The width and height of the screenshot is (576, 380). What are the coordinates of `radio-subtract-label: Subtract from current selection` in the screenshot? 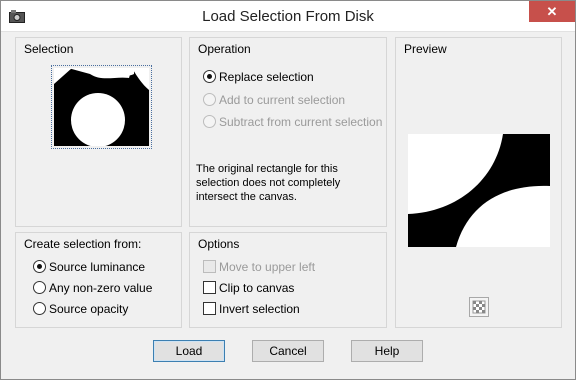 It's located at (301, 122).